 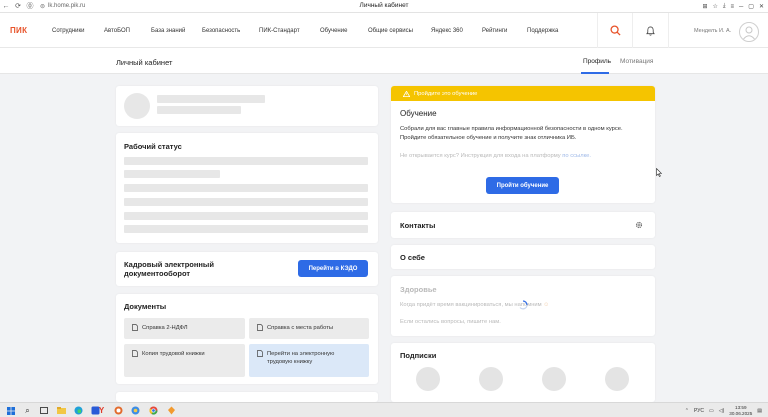 What do you see at coordinates (724, 6) in the screenshot?
I see `downloads-icon: ⤓` at bounding box center [724, 6].